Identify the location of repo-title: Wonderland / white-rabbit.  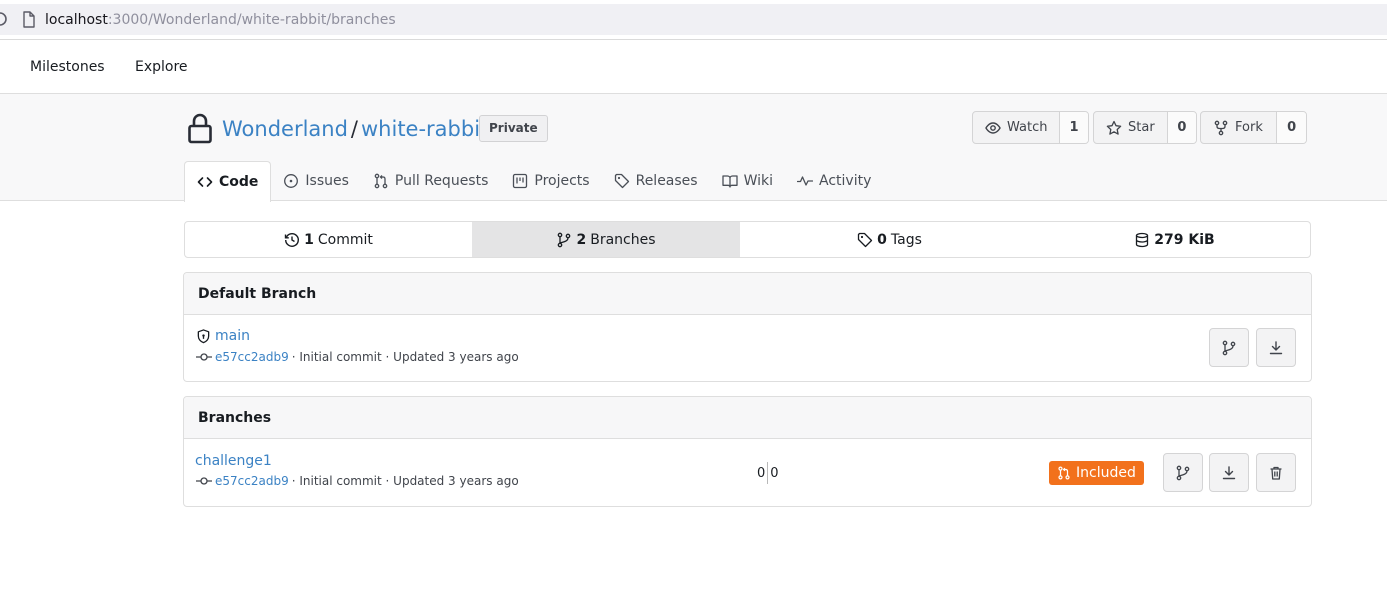
(355, 129).